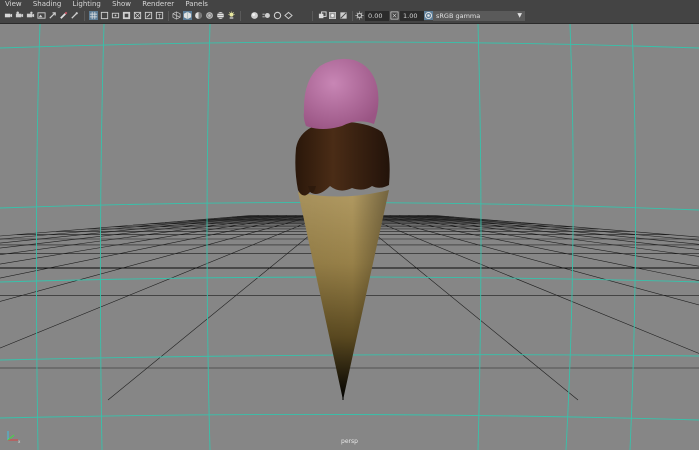 This screenshot has width=699, height=450. I want to click on gate-mask-icon, so click(126, 15).